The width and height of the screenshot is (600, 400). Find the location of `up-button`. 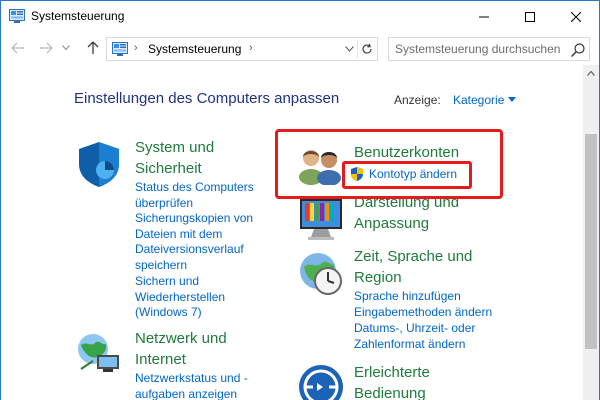

up-button is located at coordinates (93, 48).